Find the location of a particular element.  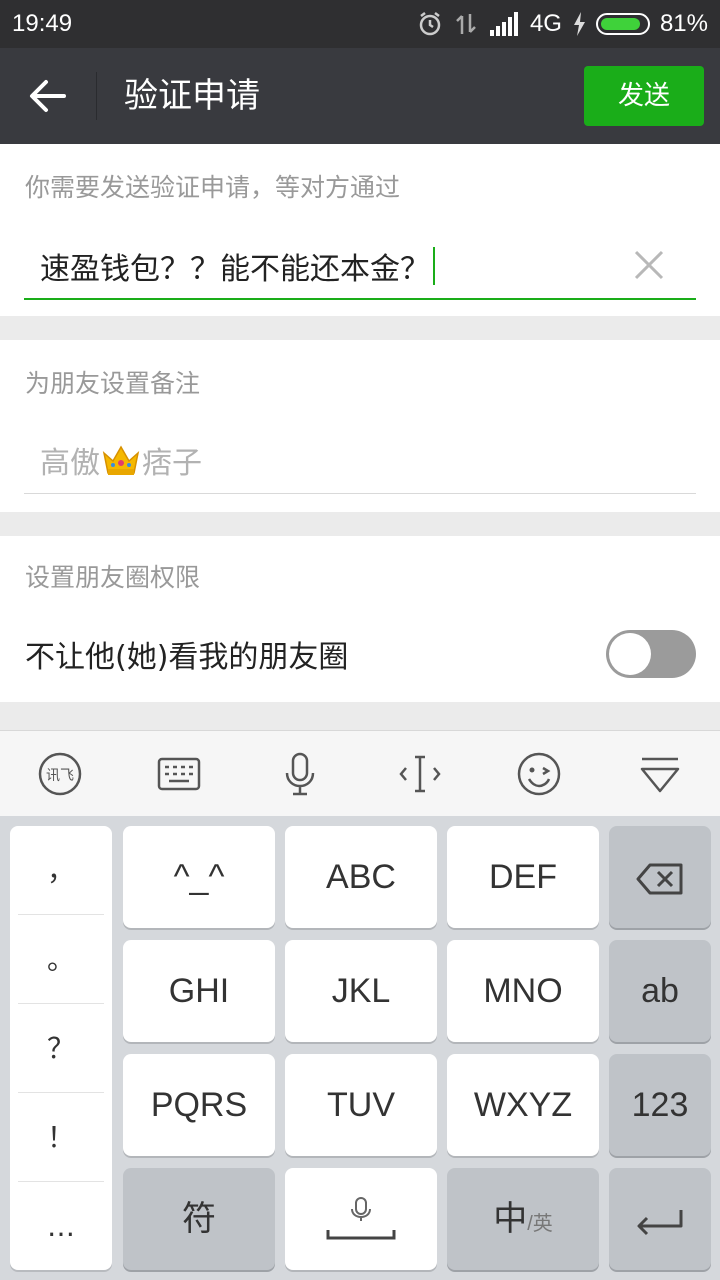

verify-message-input: 速盈钱包？？能不能还本金？ is located at coordinates (360, 265).